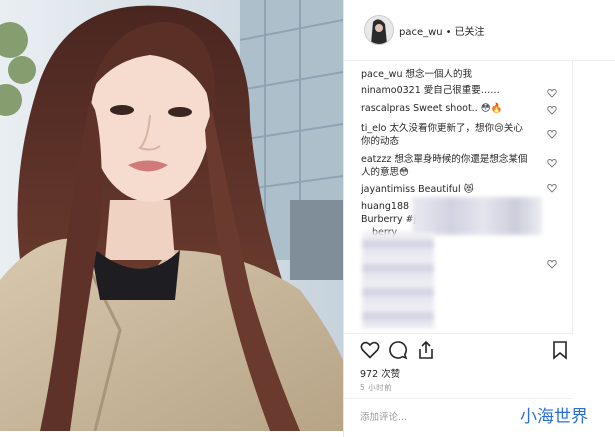  Describe the element at coordinates (380, 373) in the screenshot. I see `likes-count: 972 次赞` at that location.